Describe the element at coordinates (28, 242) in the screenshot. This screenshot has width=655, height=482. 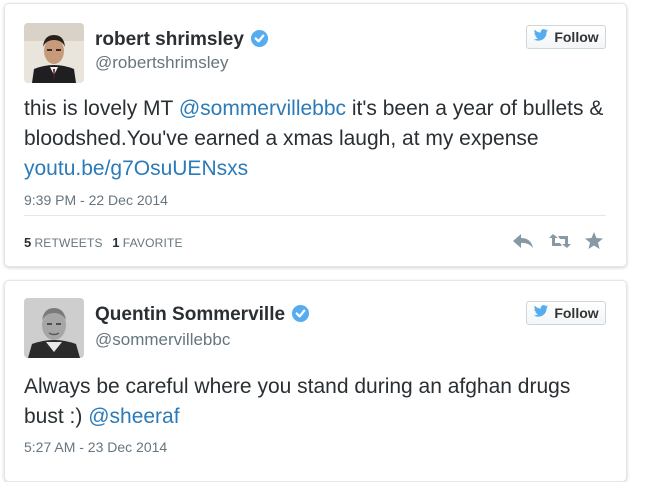
I see `retweets-count: 5` at that location.